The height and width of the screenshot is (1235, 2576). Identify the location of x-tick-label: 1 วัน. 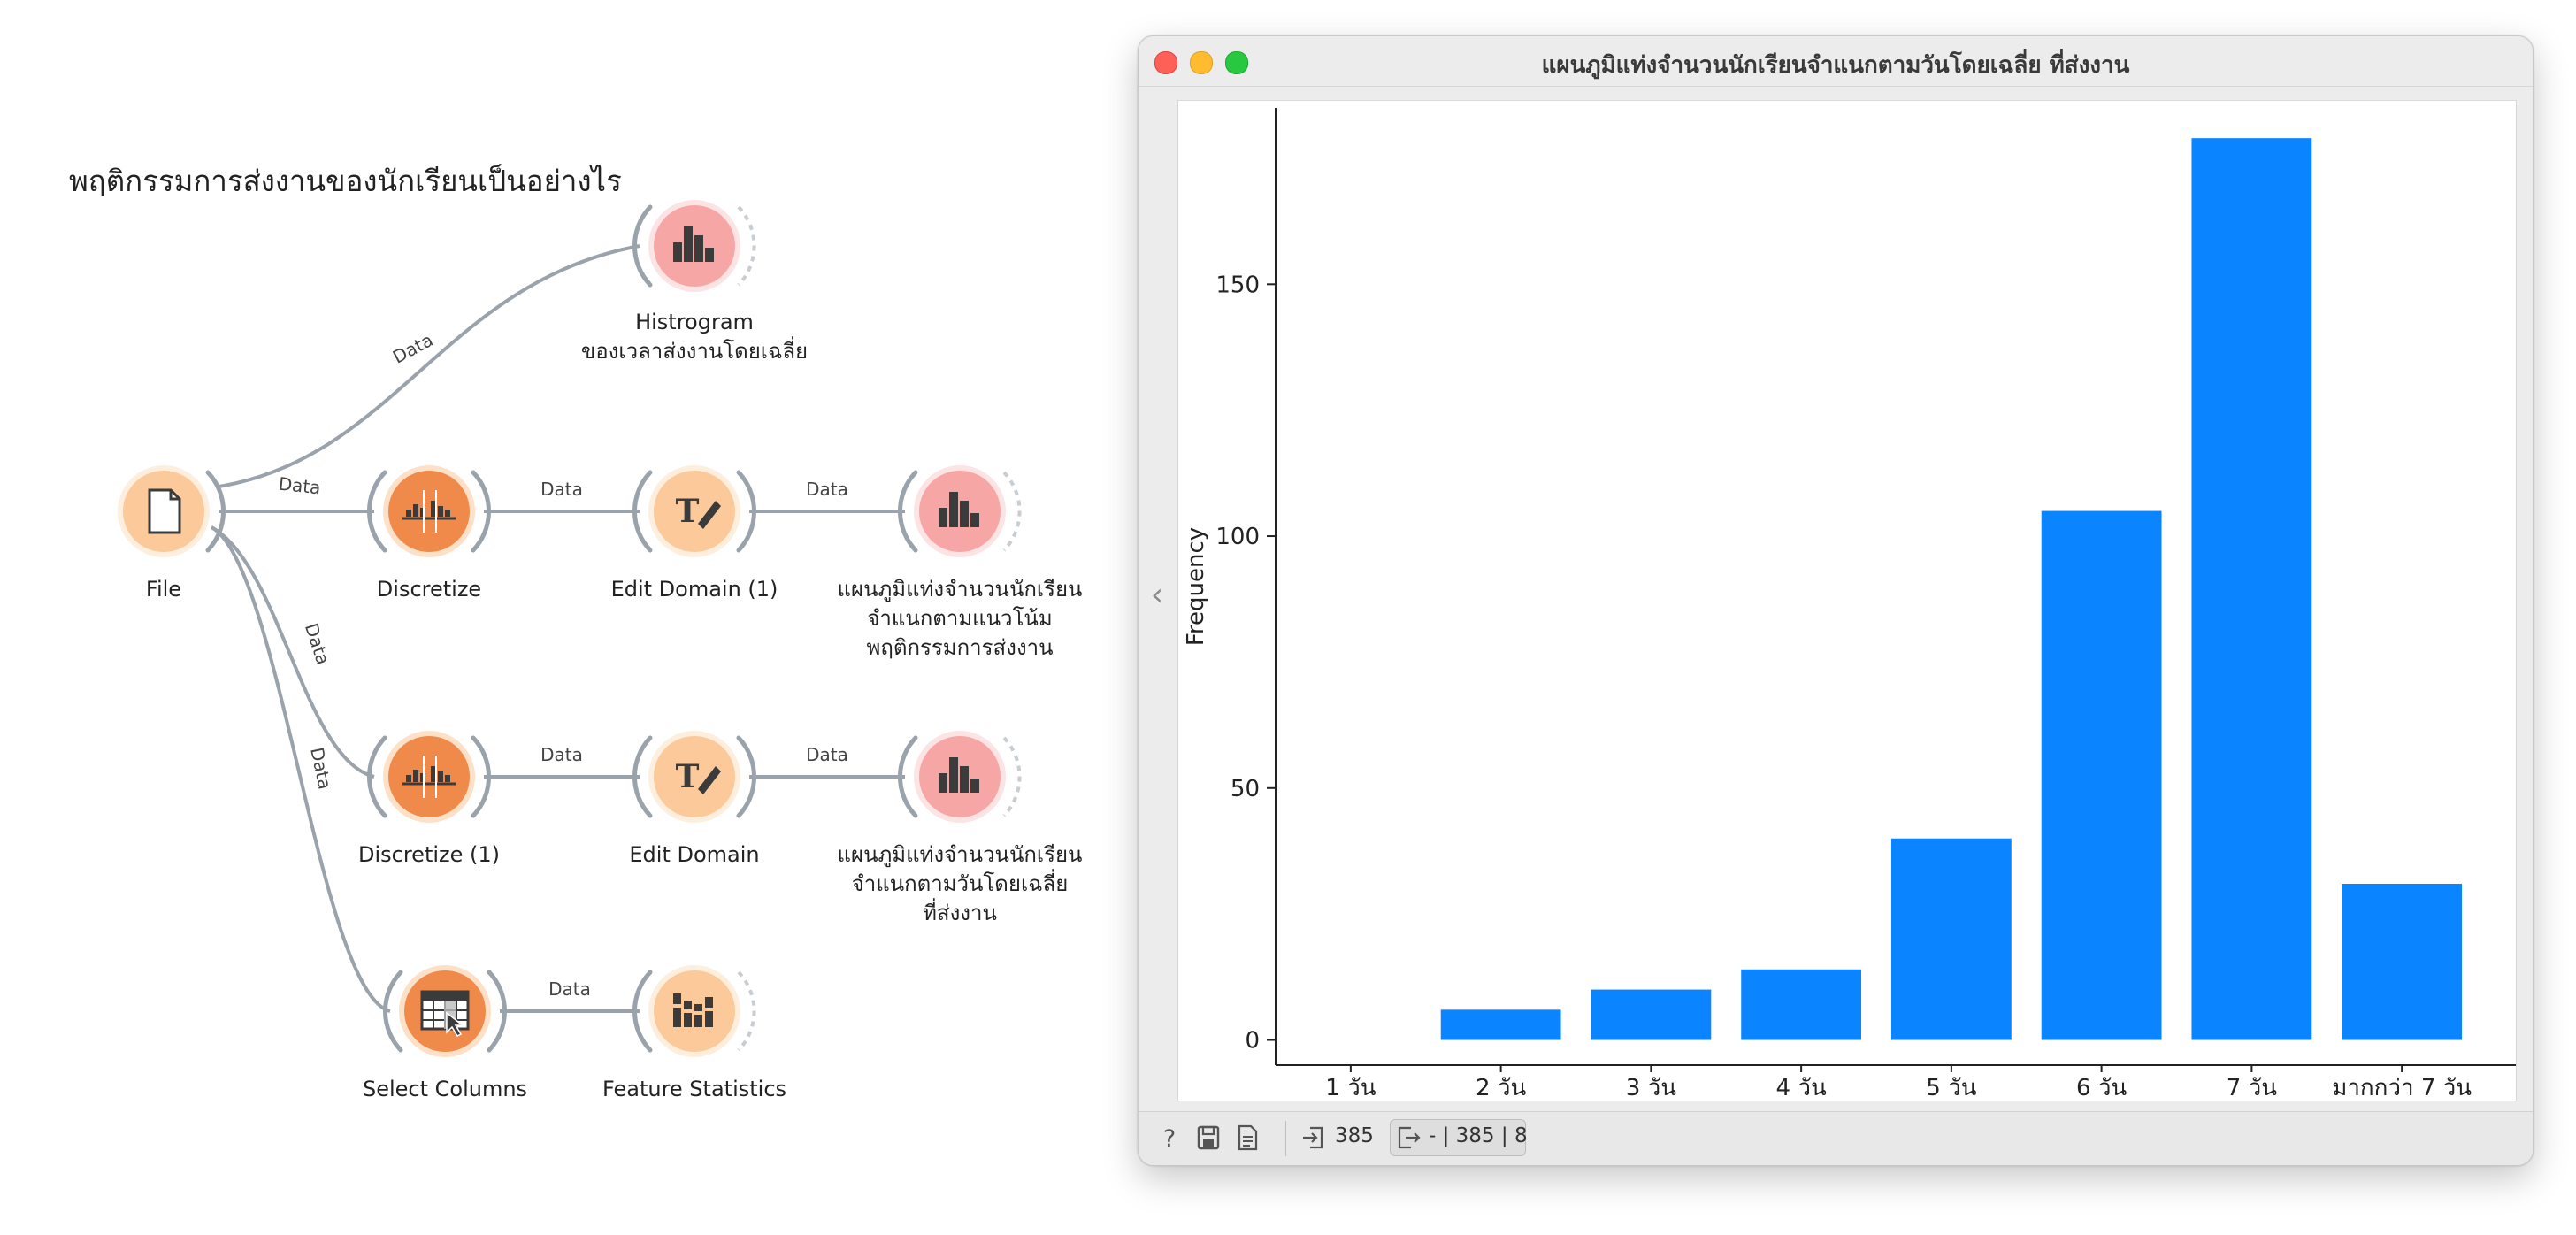
(1350, 1088).